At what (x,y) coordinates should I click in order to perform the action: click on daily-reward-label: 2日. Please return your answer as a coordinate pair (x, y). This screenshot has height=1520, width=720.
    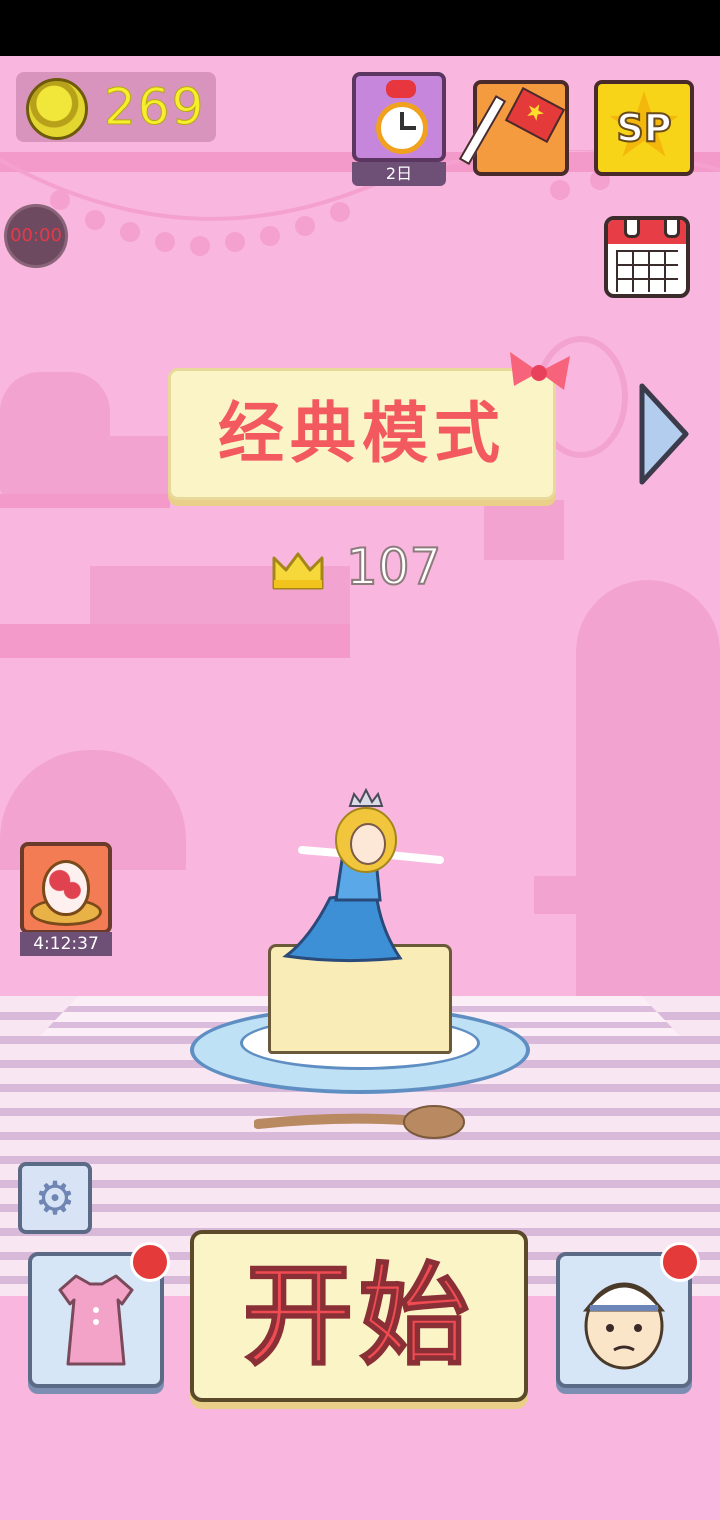
    Looking at the image, I should click on (399, 174).